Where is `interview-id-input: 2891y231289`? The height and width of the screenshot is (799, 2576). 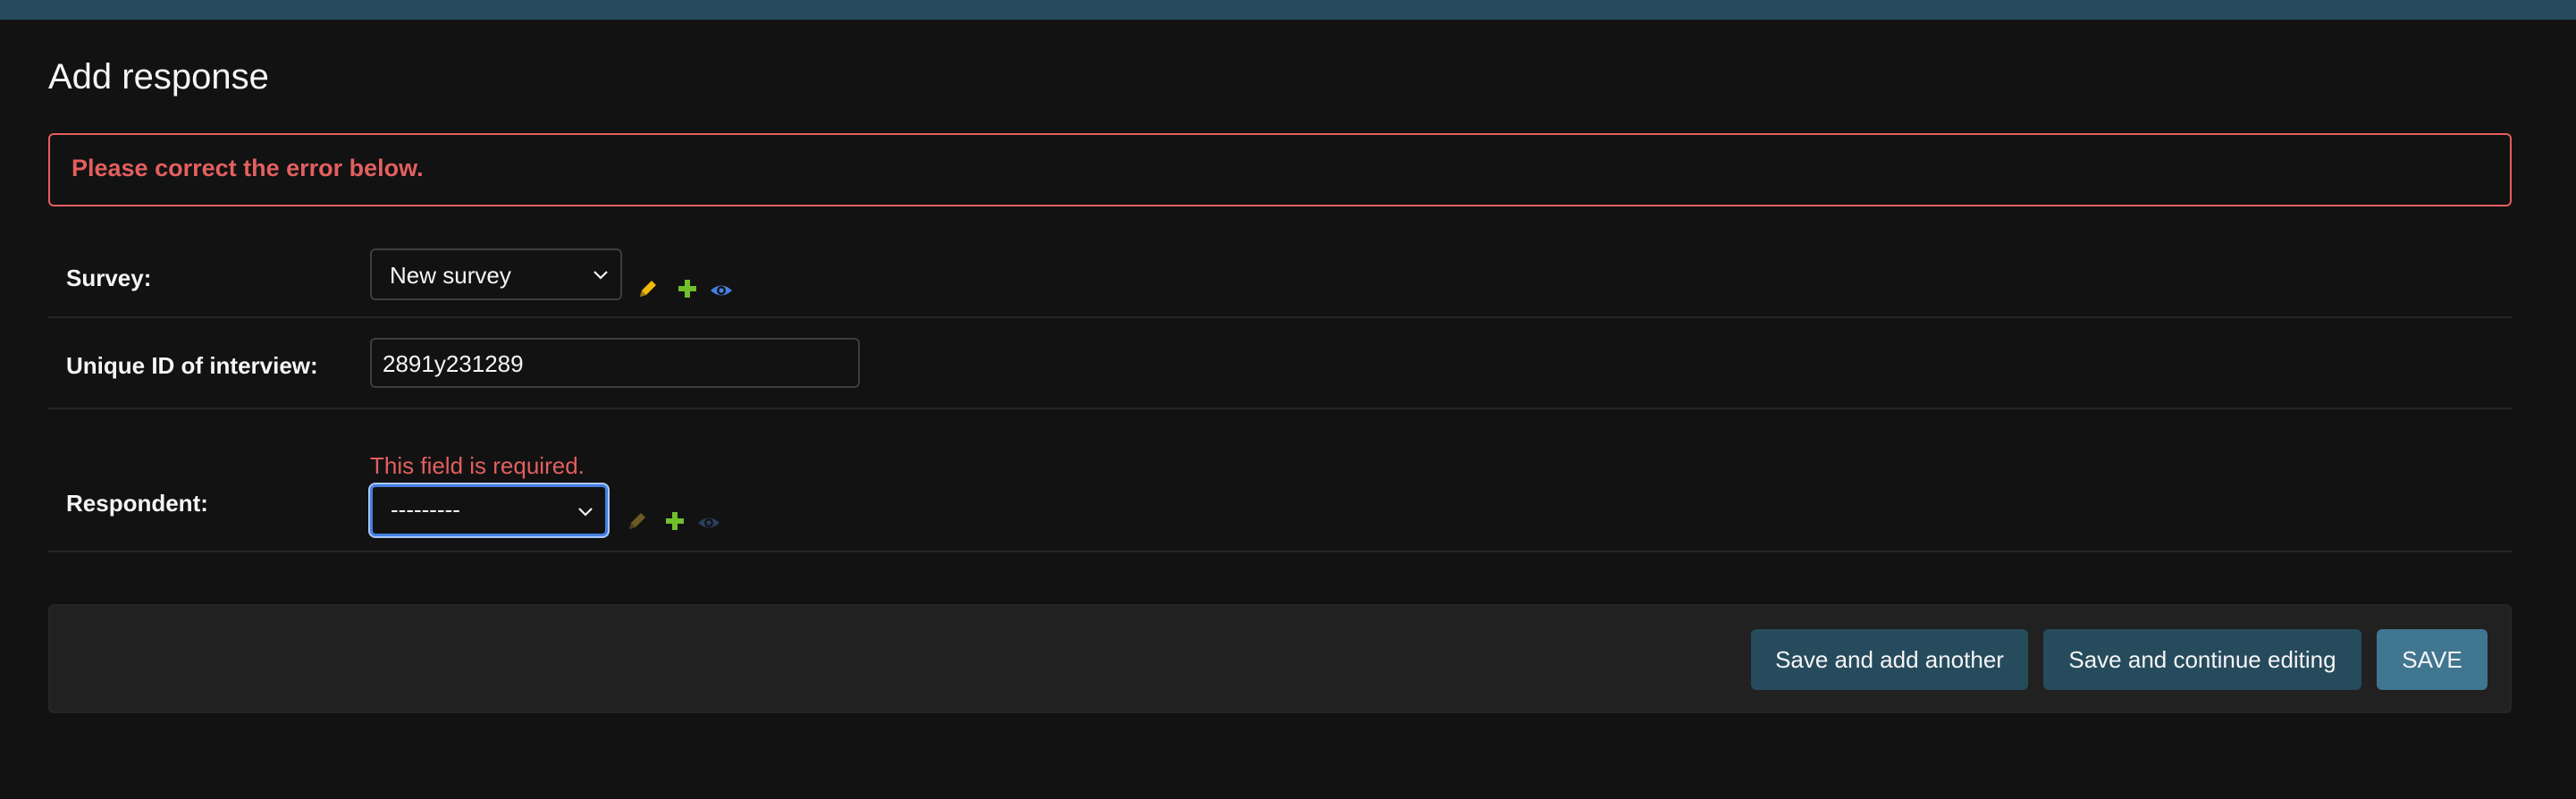 interview-id-input: 2891y231289 is located at coordinates (615, 363).